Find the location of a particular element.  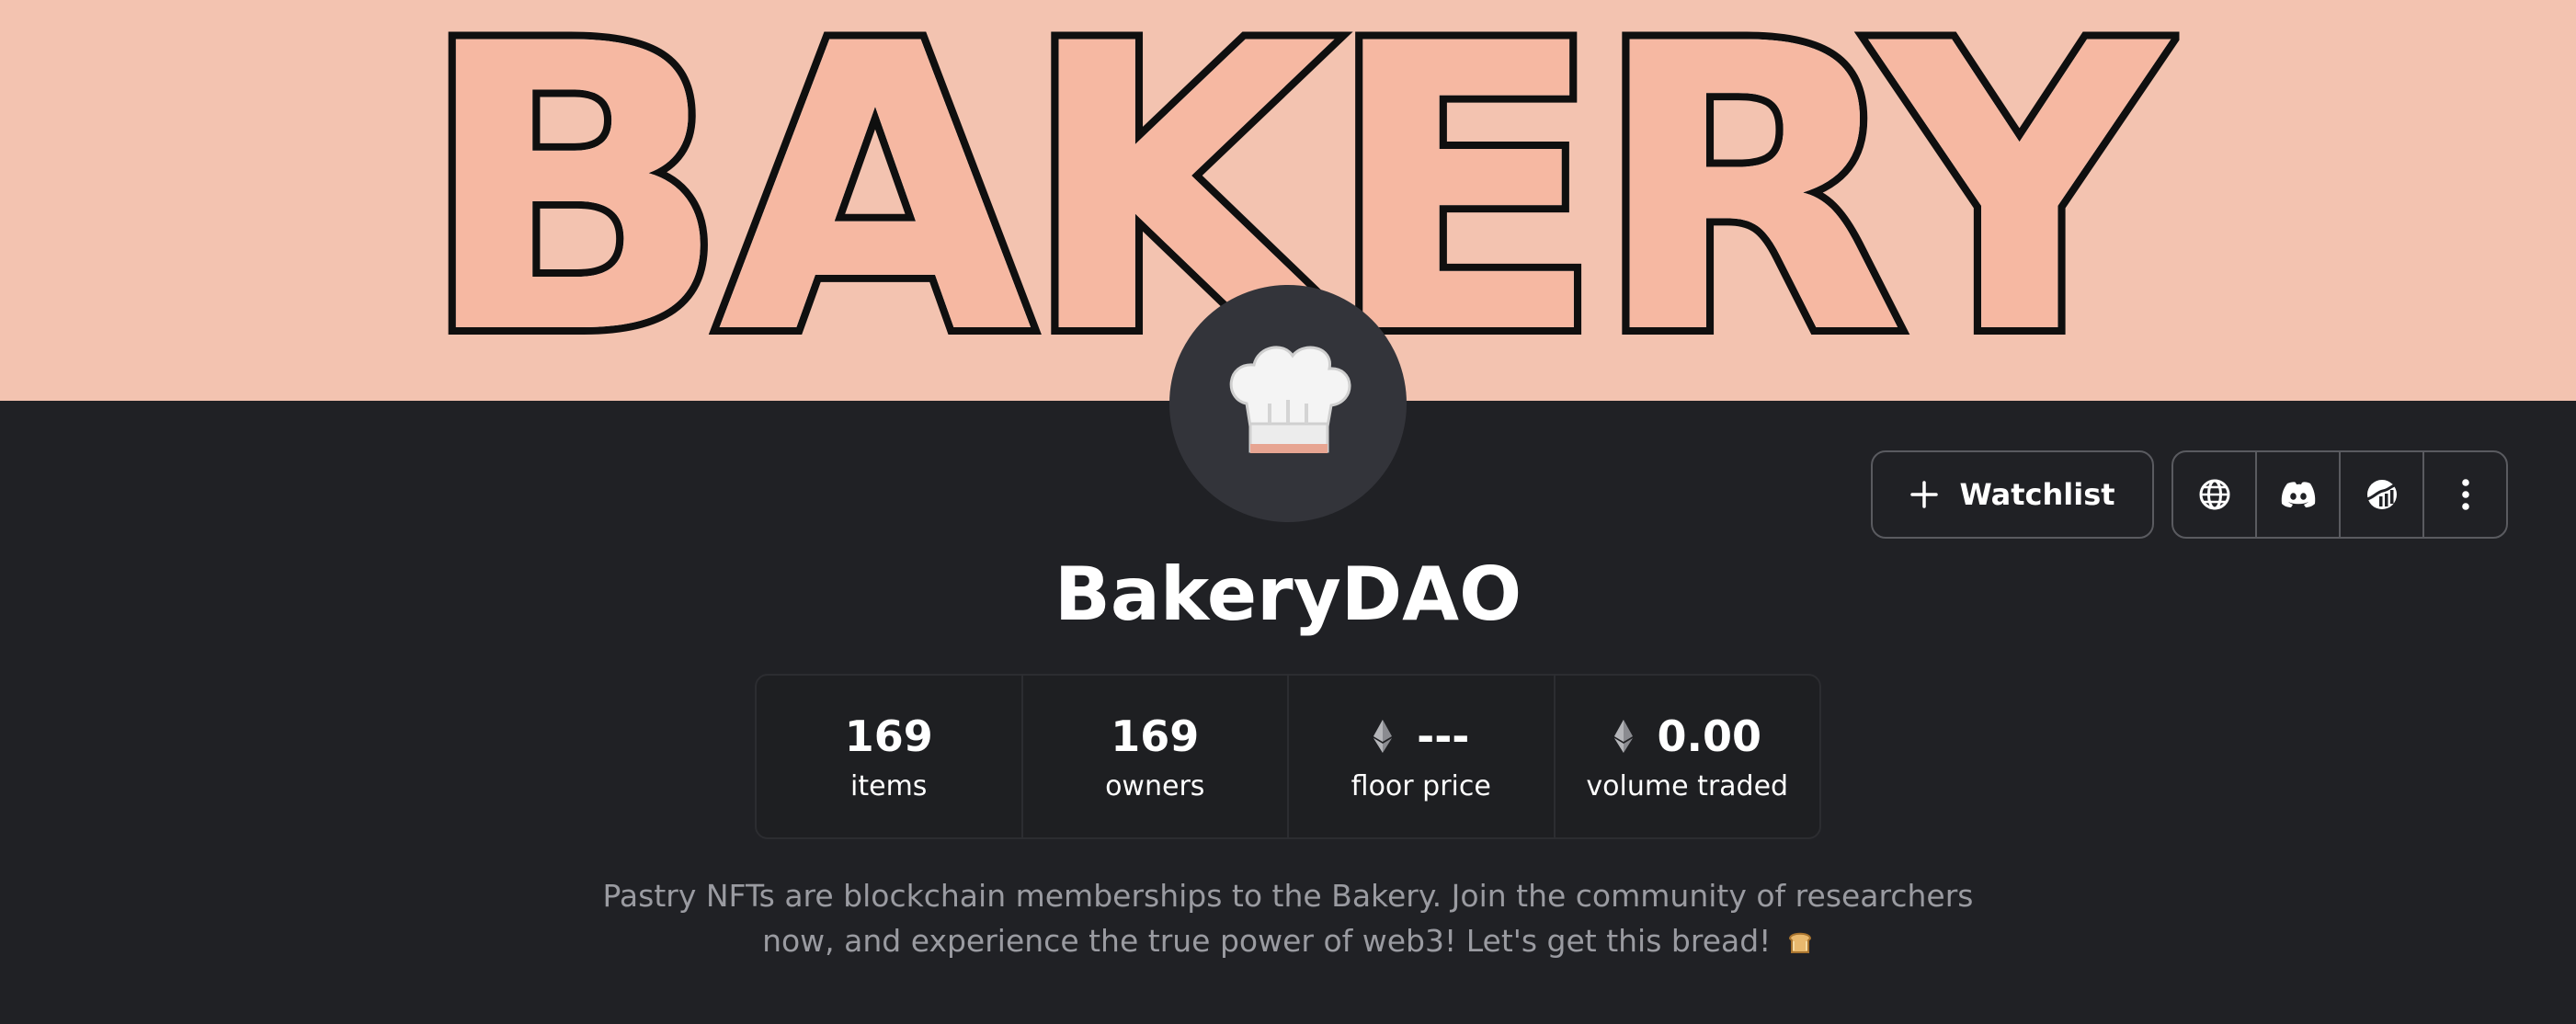

stat-items: 169 items is located at coordinates (890, 756).